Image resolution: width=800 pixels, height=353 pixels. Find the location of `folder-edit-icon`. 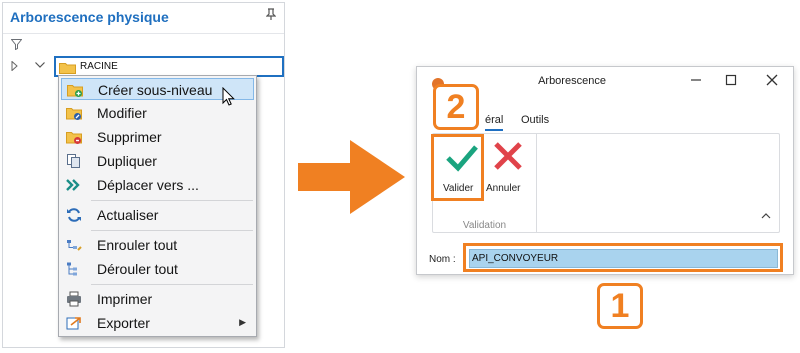

folder-edit-icon is located at coordinates (74, 114).